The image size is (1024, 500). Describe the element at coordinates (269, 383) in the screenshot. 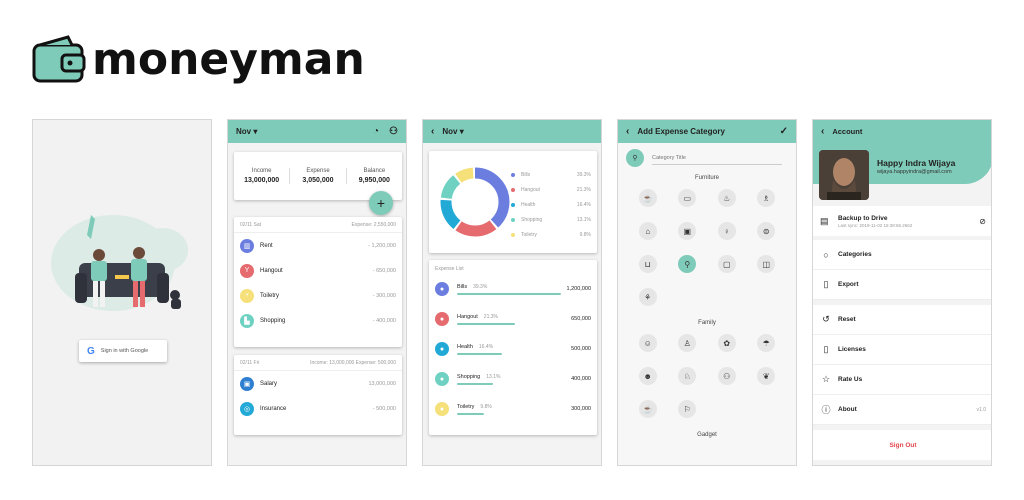

I see `transaction-name: Salary` at that location.